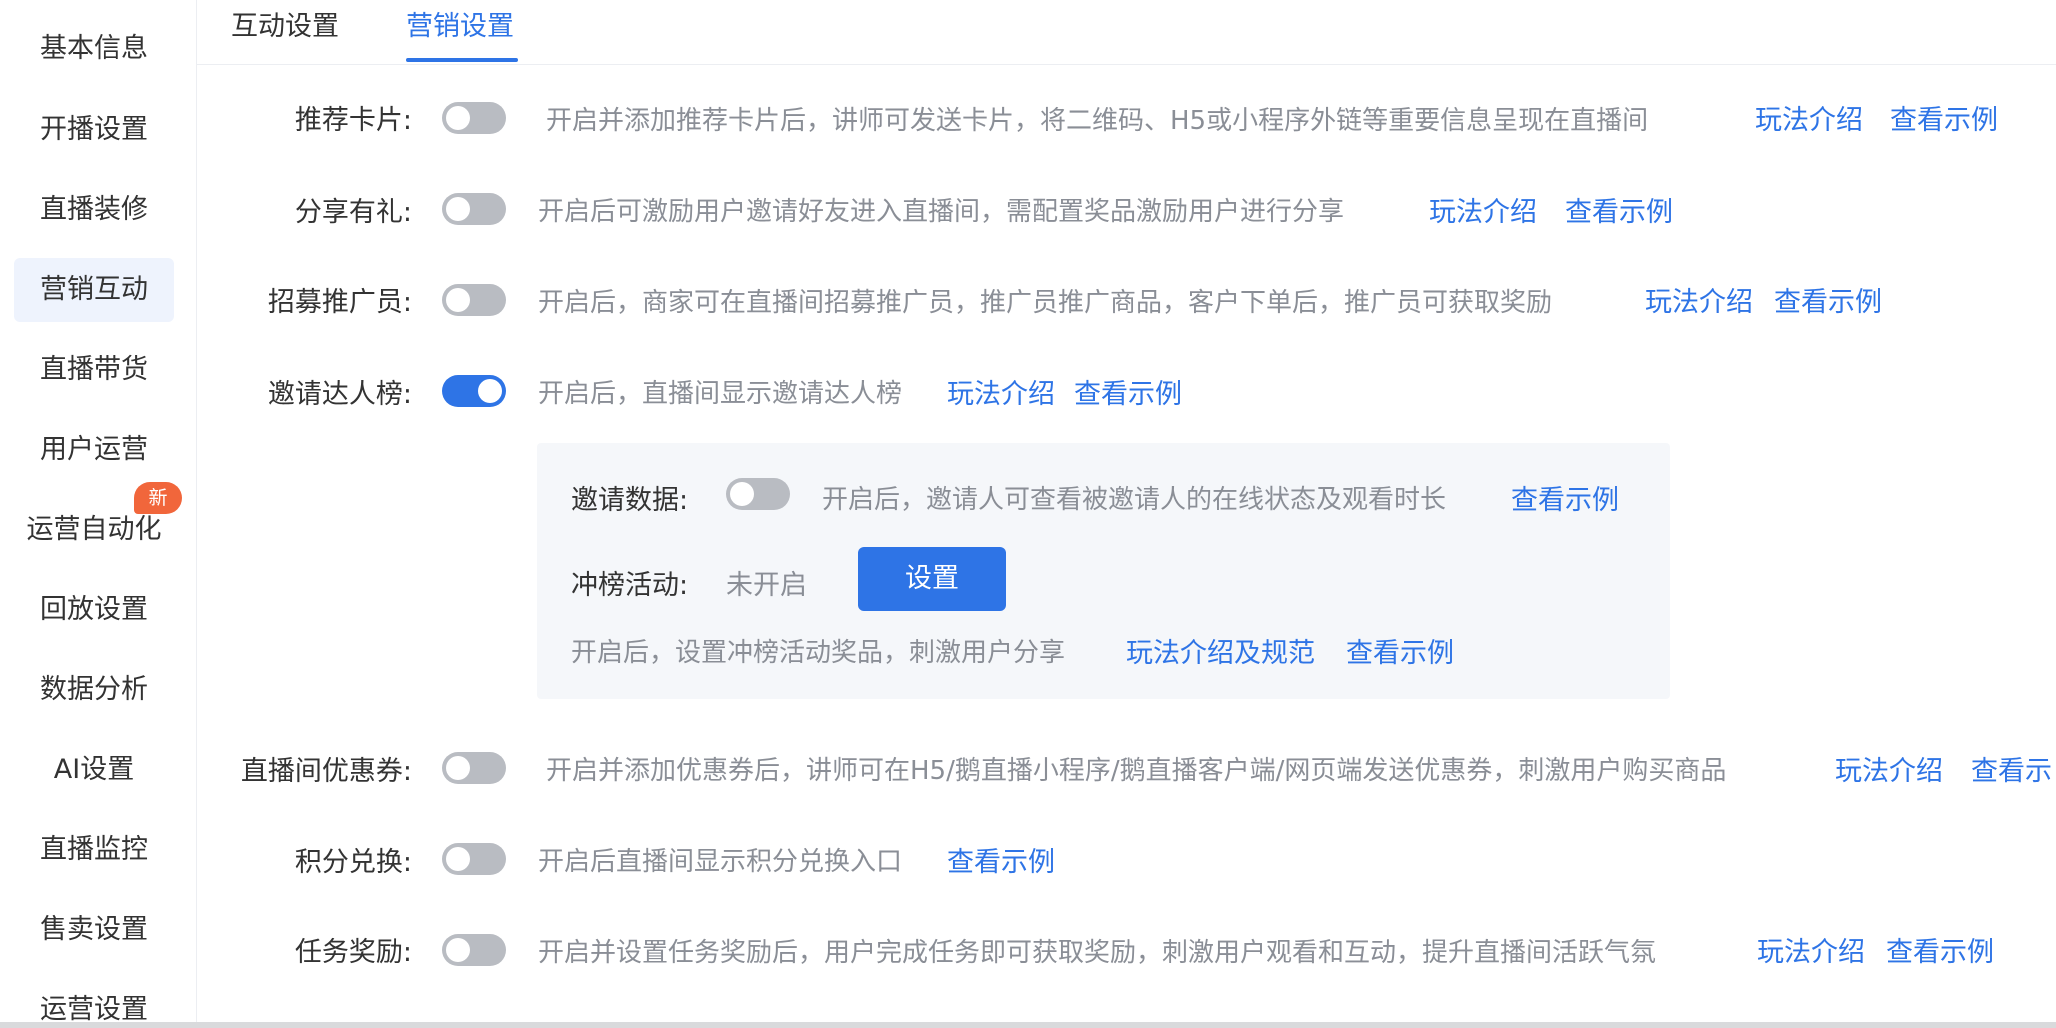 The width and height of the screenshot is (2056, 1028). Describe the element at coordinates (94, 690) in the screenshot. I see `sidebar-item-data-analysis: 数据分析` at that location.